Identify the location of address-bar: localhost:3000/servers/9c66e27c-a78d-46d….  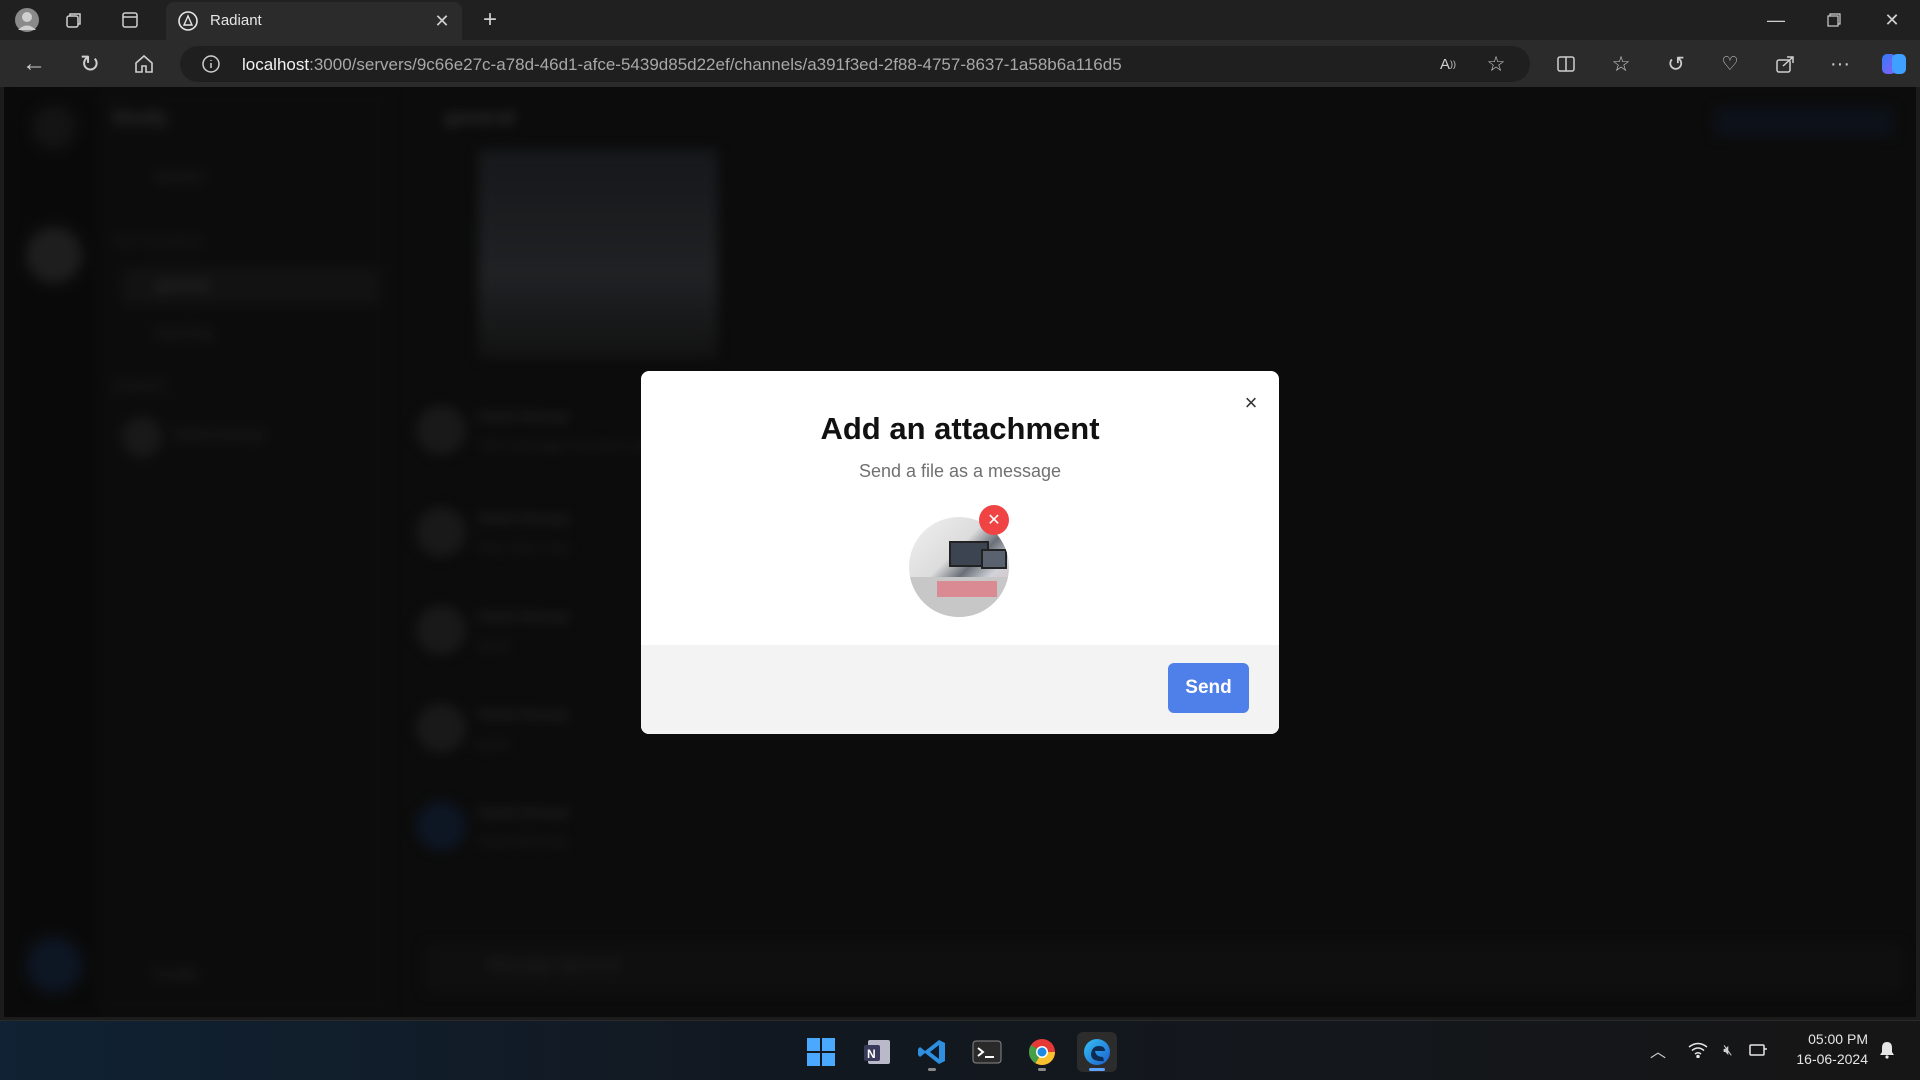
(855, 64).